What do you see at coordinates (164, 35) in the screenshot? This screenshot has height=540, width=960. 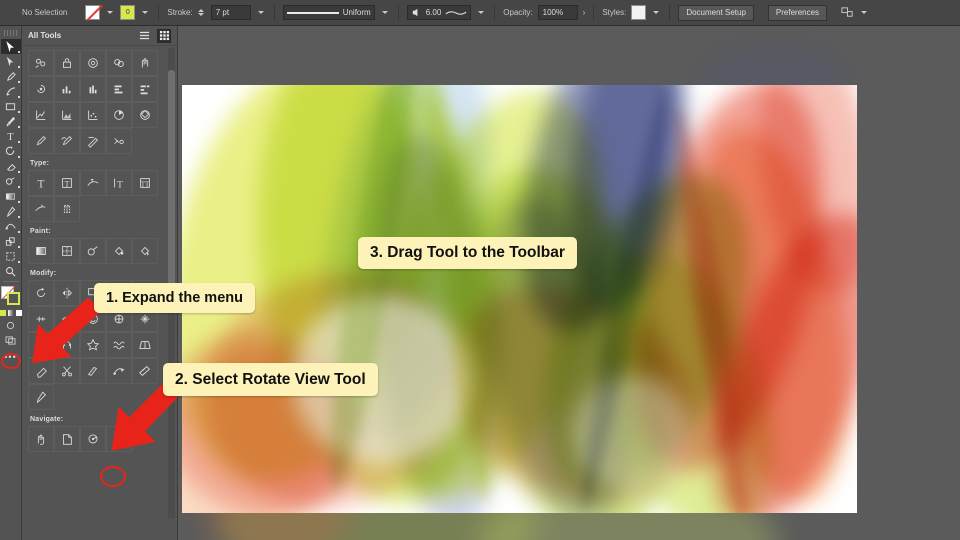 I see `grid-view-icon` at bounding box center [164, 35].